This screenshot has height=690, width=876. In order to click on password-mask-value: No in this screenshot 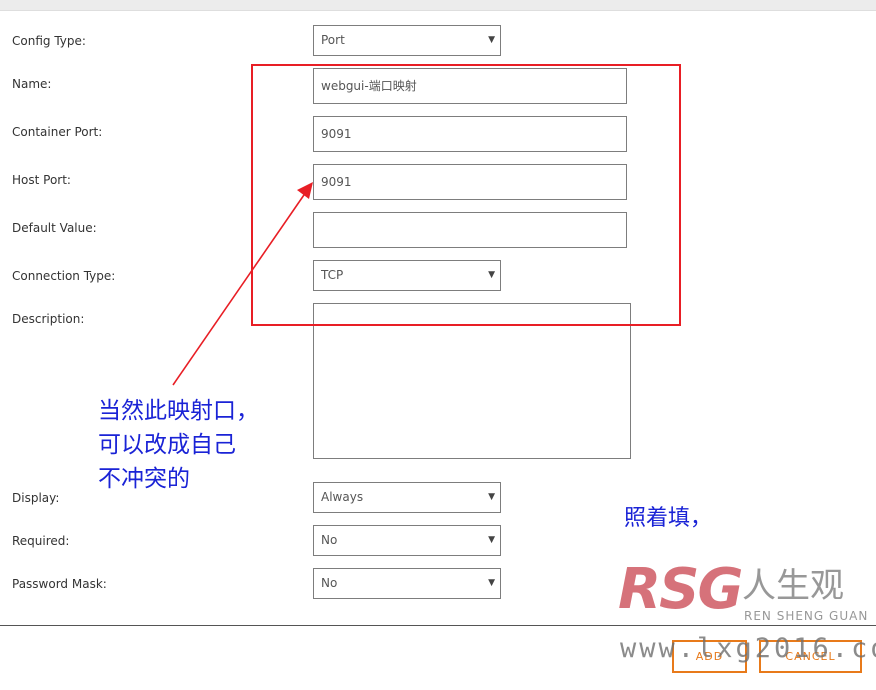, I will do `click(329, 583)`.